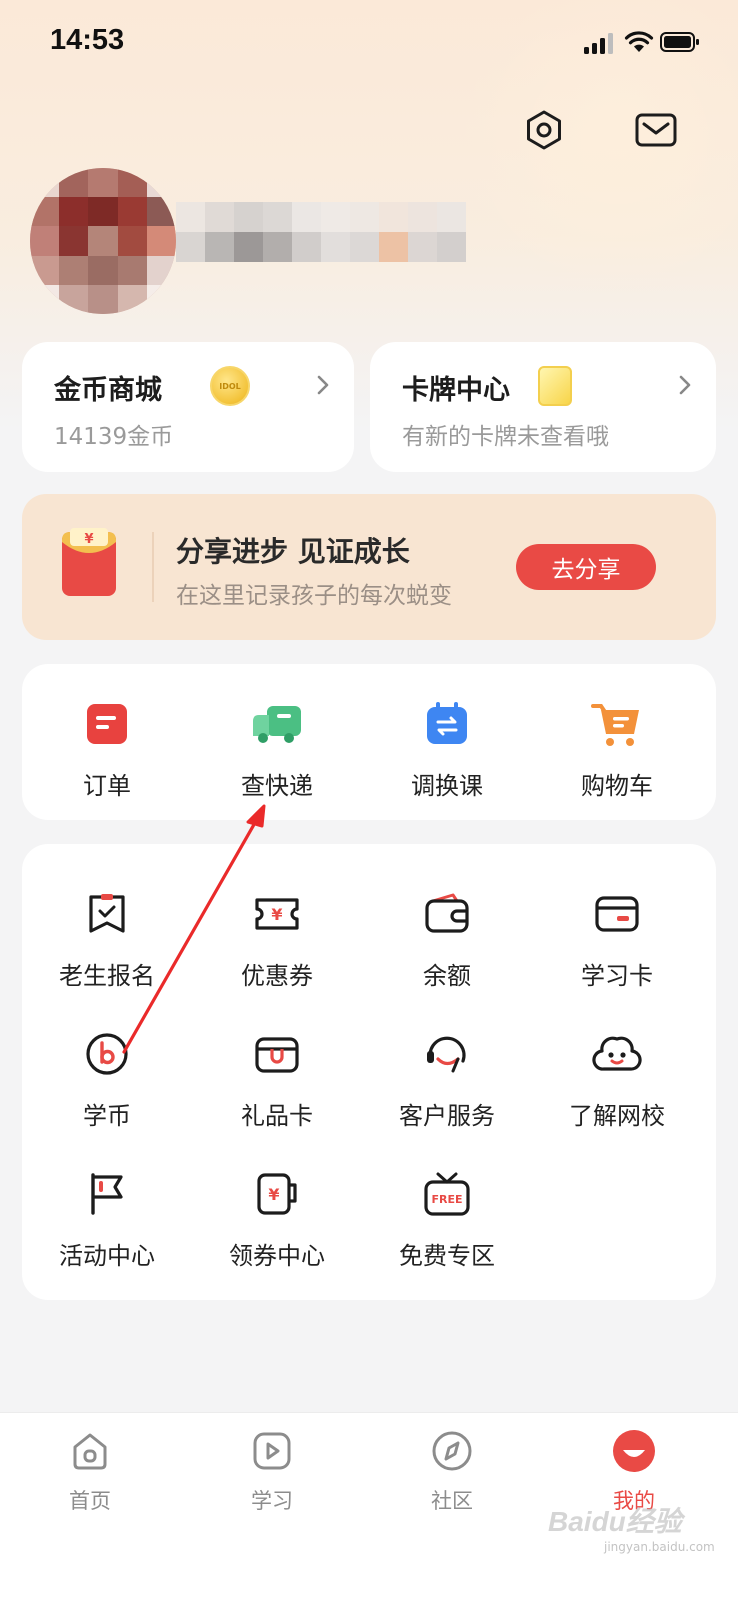  I want to click on enroll-icon, so click(107, 914).